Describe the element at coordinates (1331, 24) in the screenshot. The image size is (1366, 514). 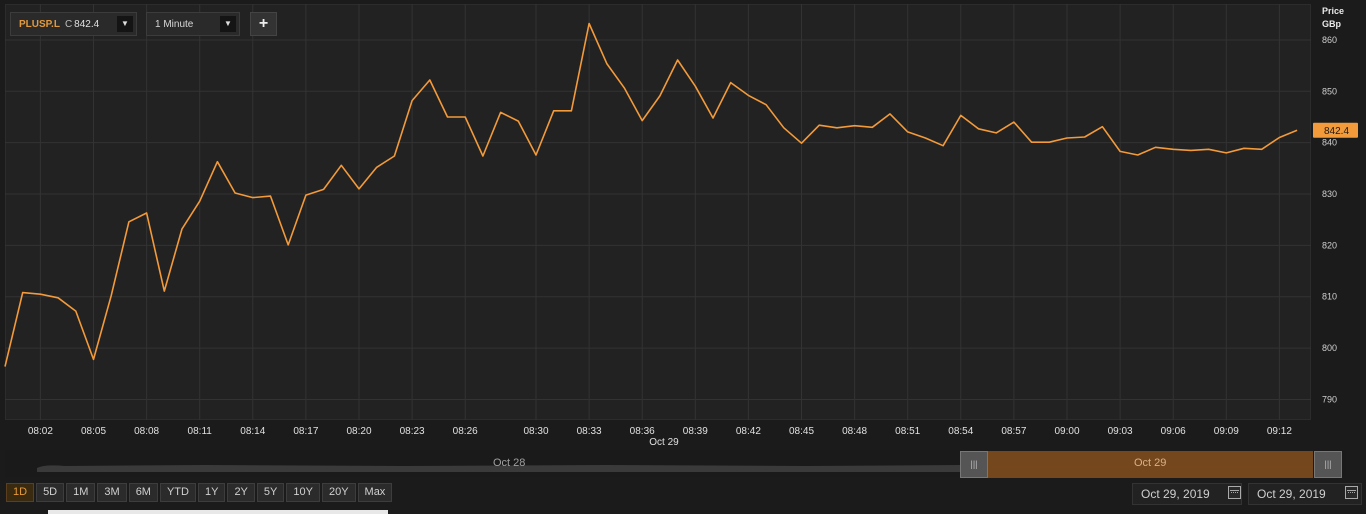
I see `price-unit-line2: GBp` at that location.